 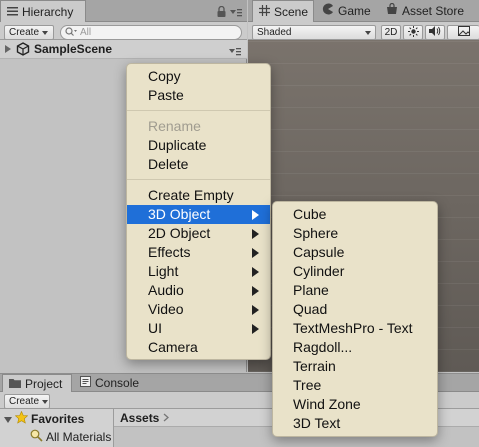 What do you see at coordinates (44, 383) in the screenshot?
I see `project-tab-label: Project` at bounding box center [44, 383].